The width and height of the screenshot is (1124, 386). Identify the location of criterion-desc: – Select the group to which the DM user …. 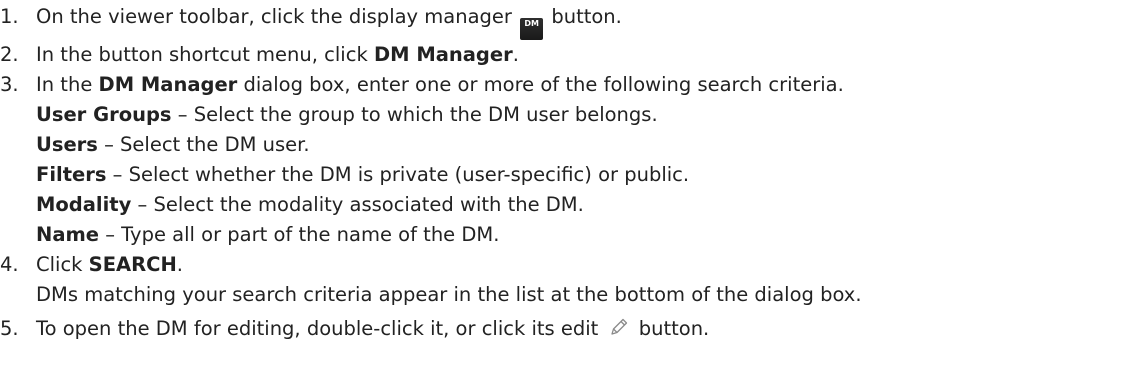
(414, 114).